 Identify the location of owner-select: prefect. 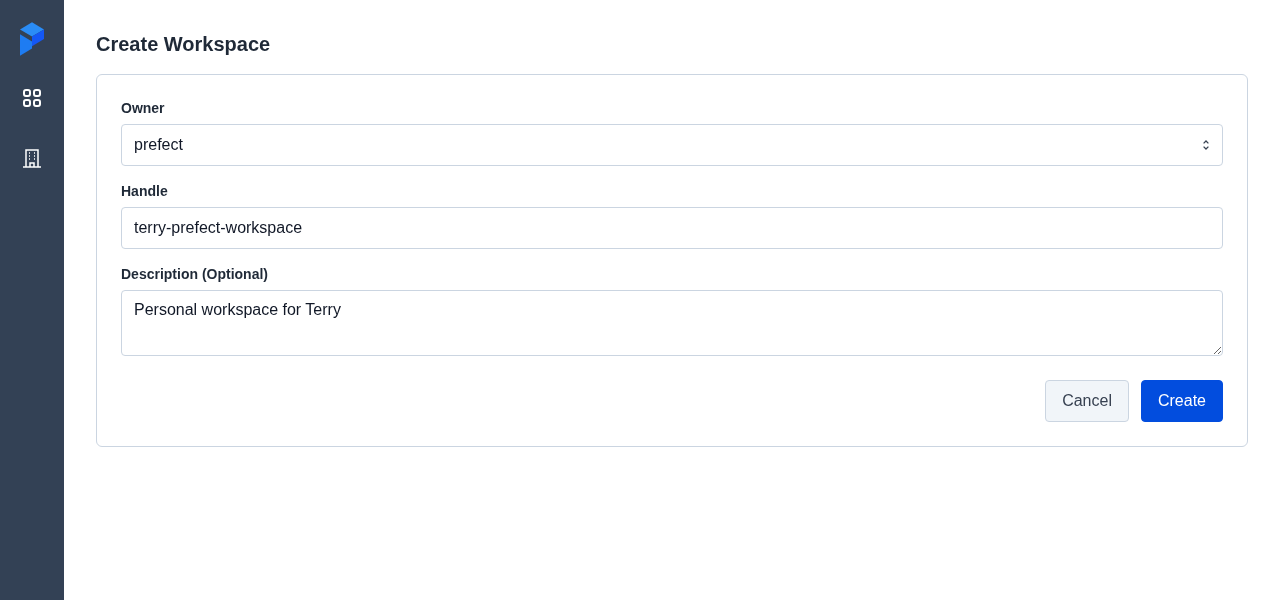
(672, 145).